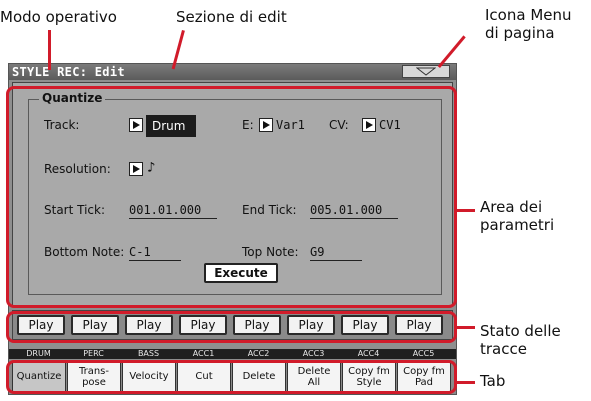 The image size is (591, 401). What do you see at coordinates (466, 210) in the screenshot?
I see `pointer-line-area` at bounding box center [466, 210].